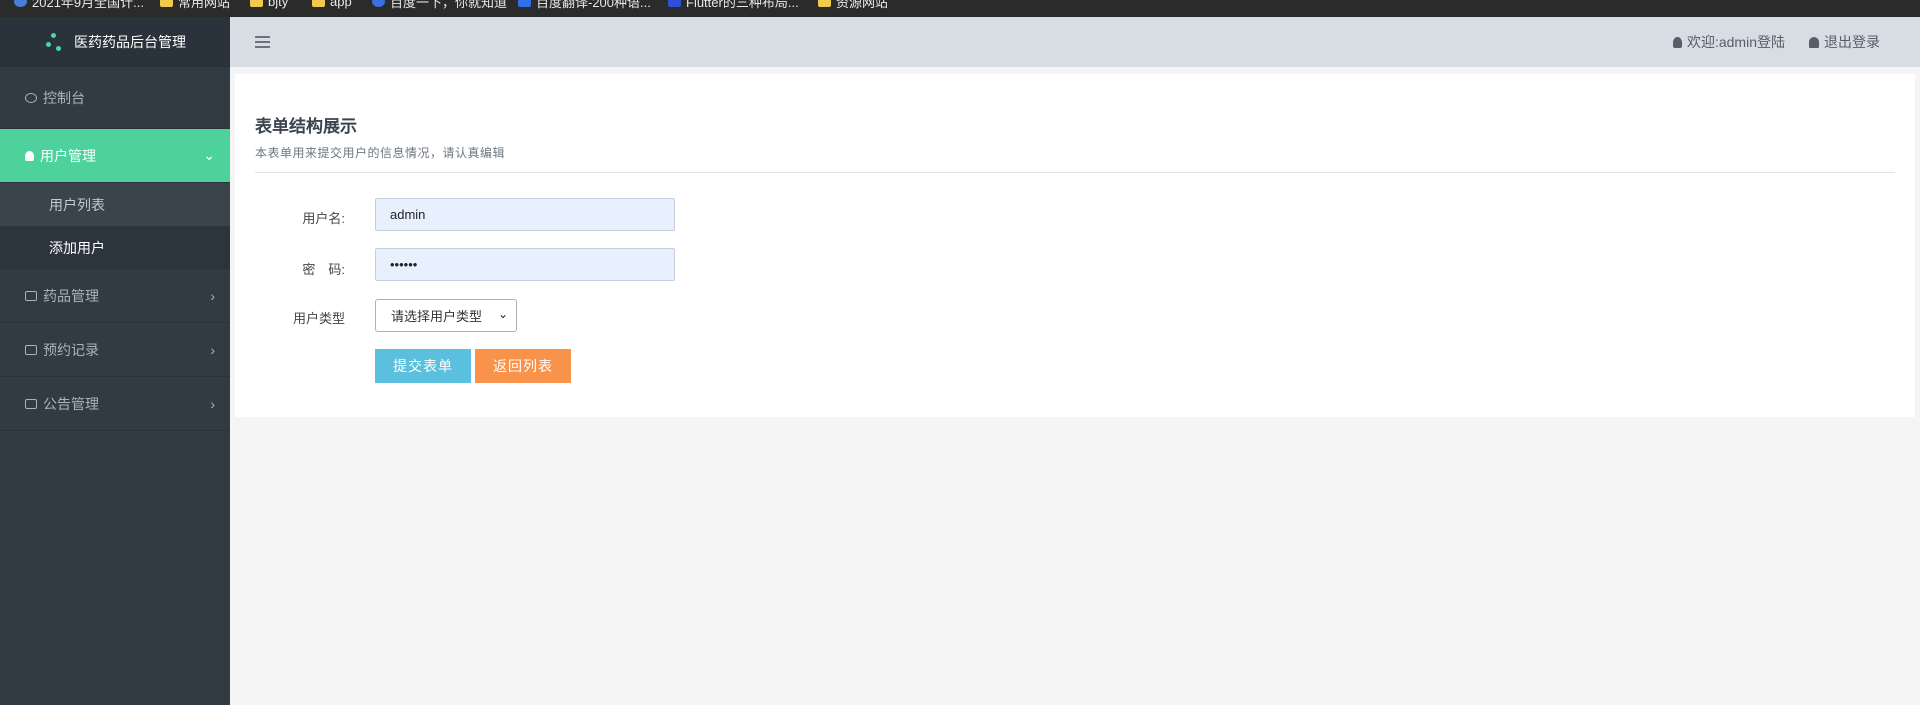  Describe the element at coordinates (1814, 42) in the screenshot. I see `bell-icon` at that location.